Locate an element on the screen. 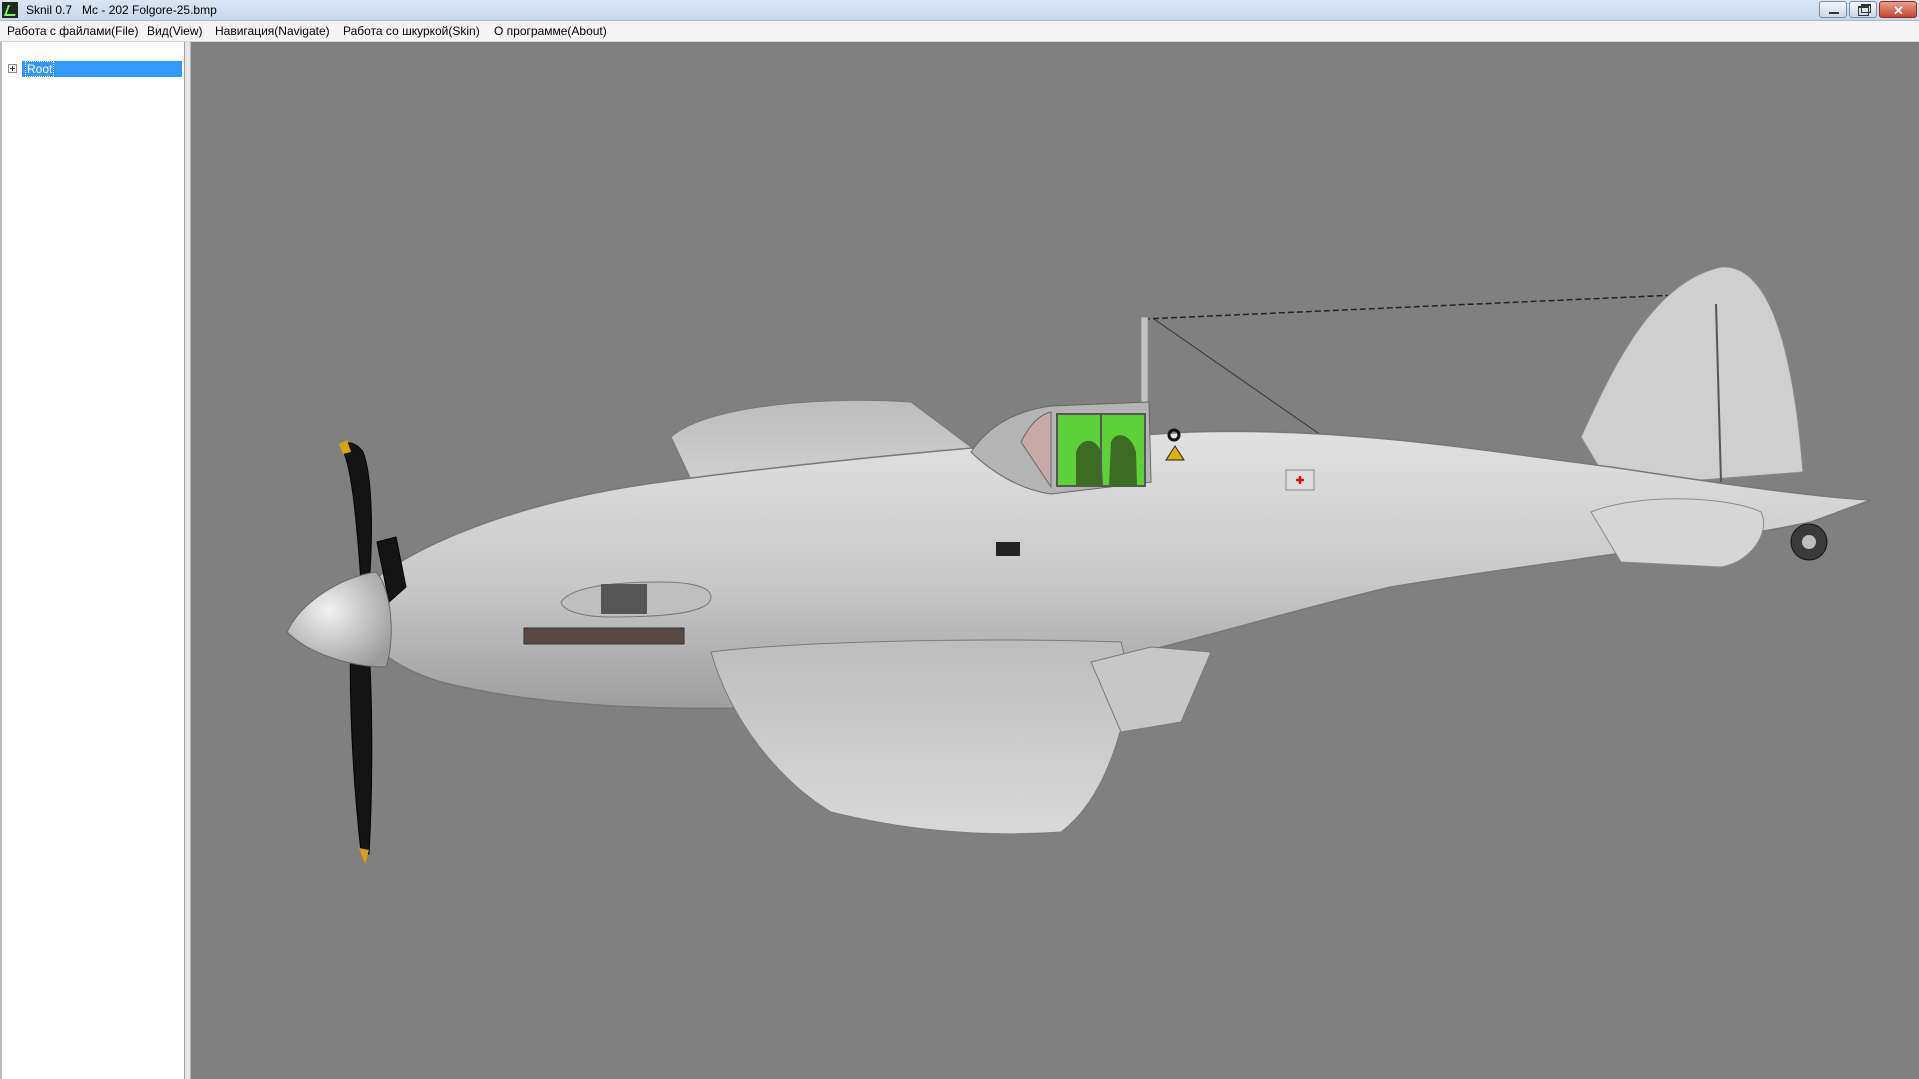  menu-skin: Работа со шкуркой(Skin) is located at coordinates (411, 31).